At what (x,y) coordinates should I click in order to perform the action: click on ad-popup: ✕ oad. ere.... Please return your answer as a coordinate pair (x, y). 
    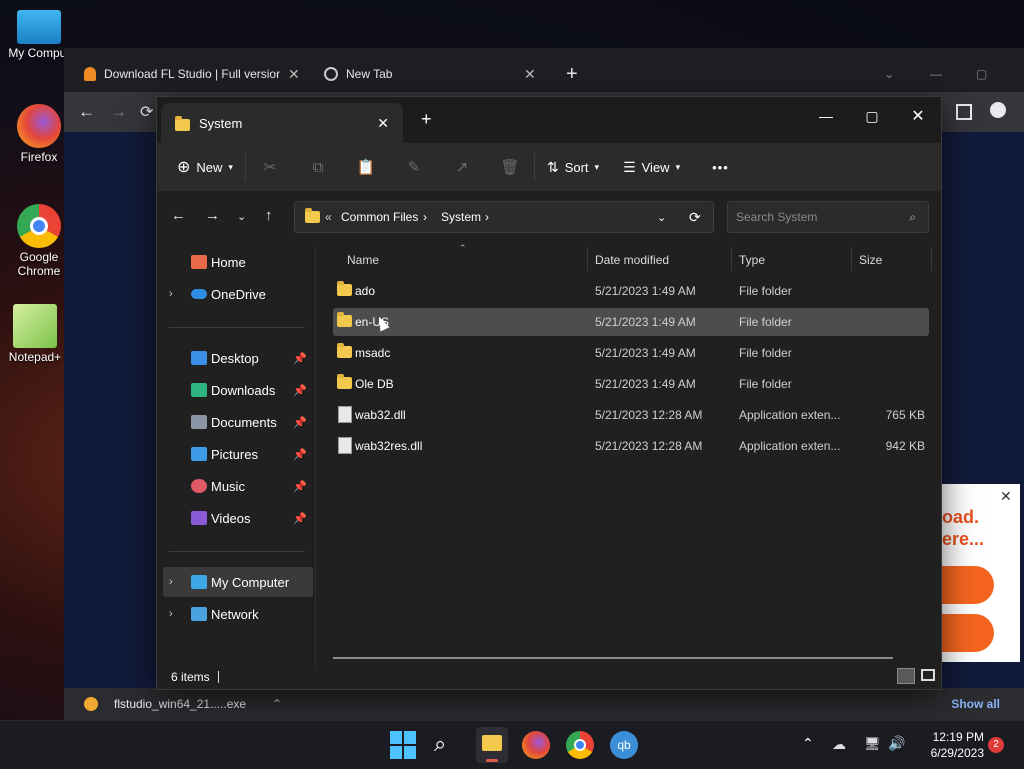
    Looking at the image, I should click on (980, 573).